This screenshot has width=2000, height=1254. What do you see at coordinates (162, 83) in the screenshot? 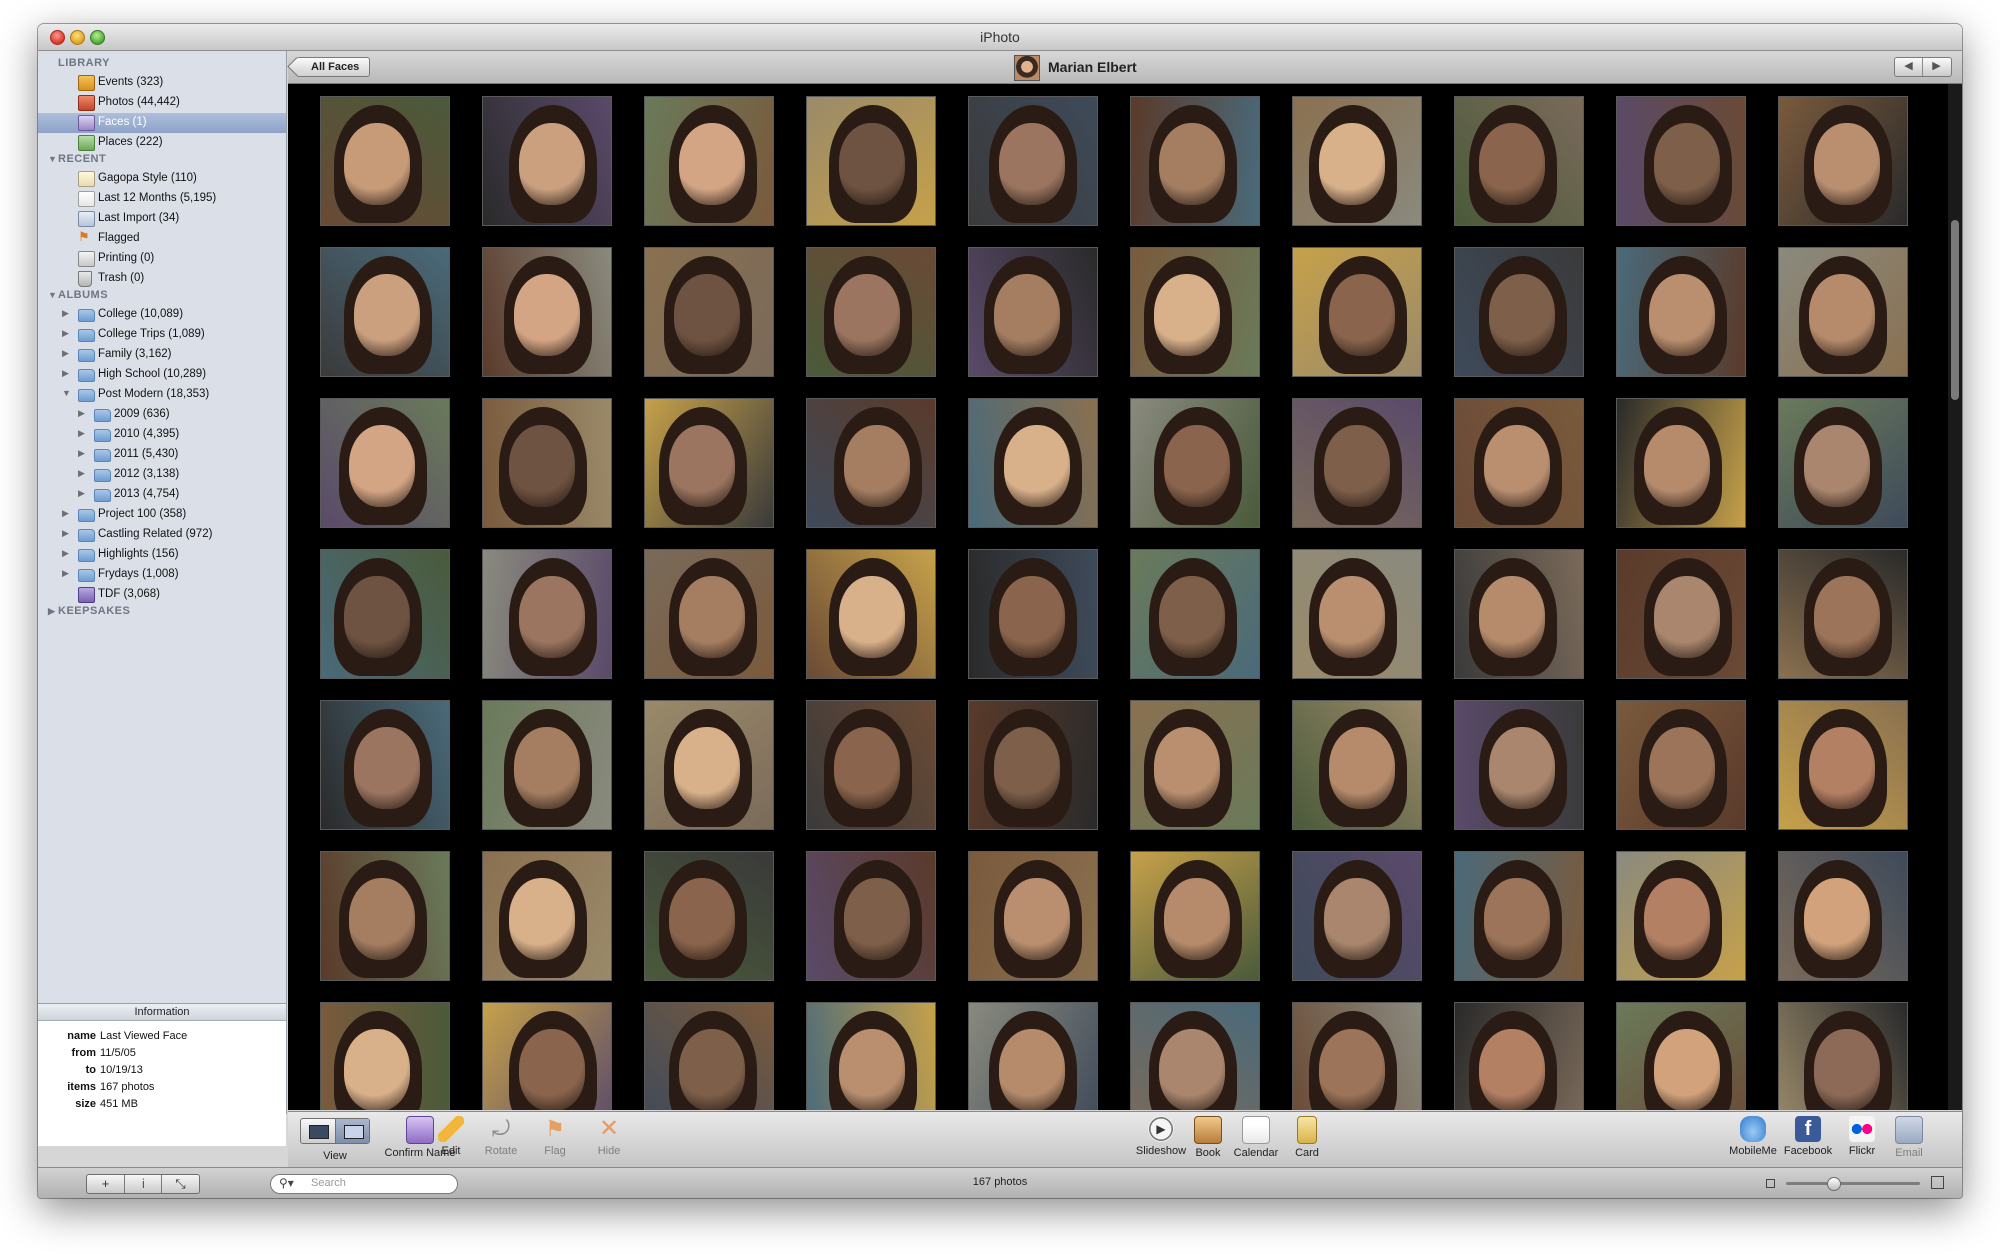
I see `sidebar-item: Events (323)` at bounding box center [162, 83].